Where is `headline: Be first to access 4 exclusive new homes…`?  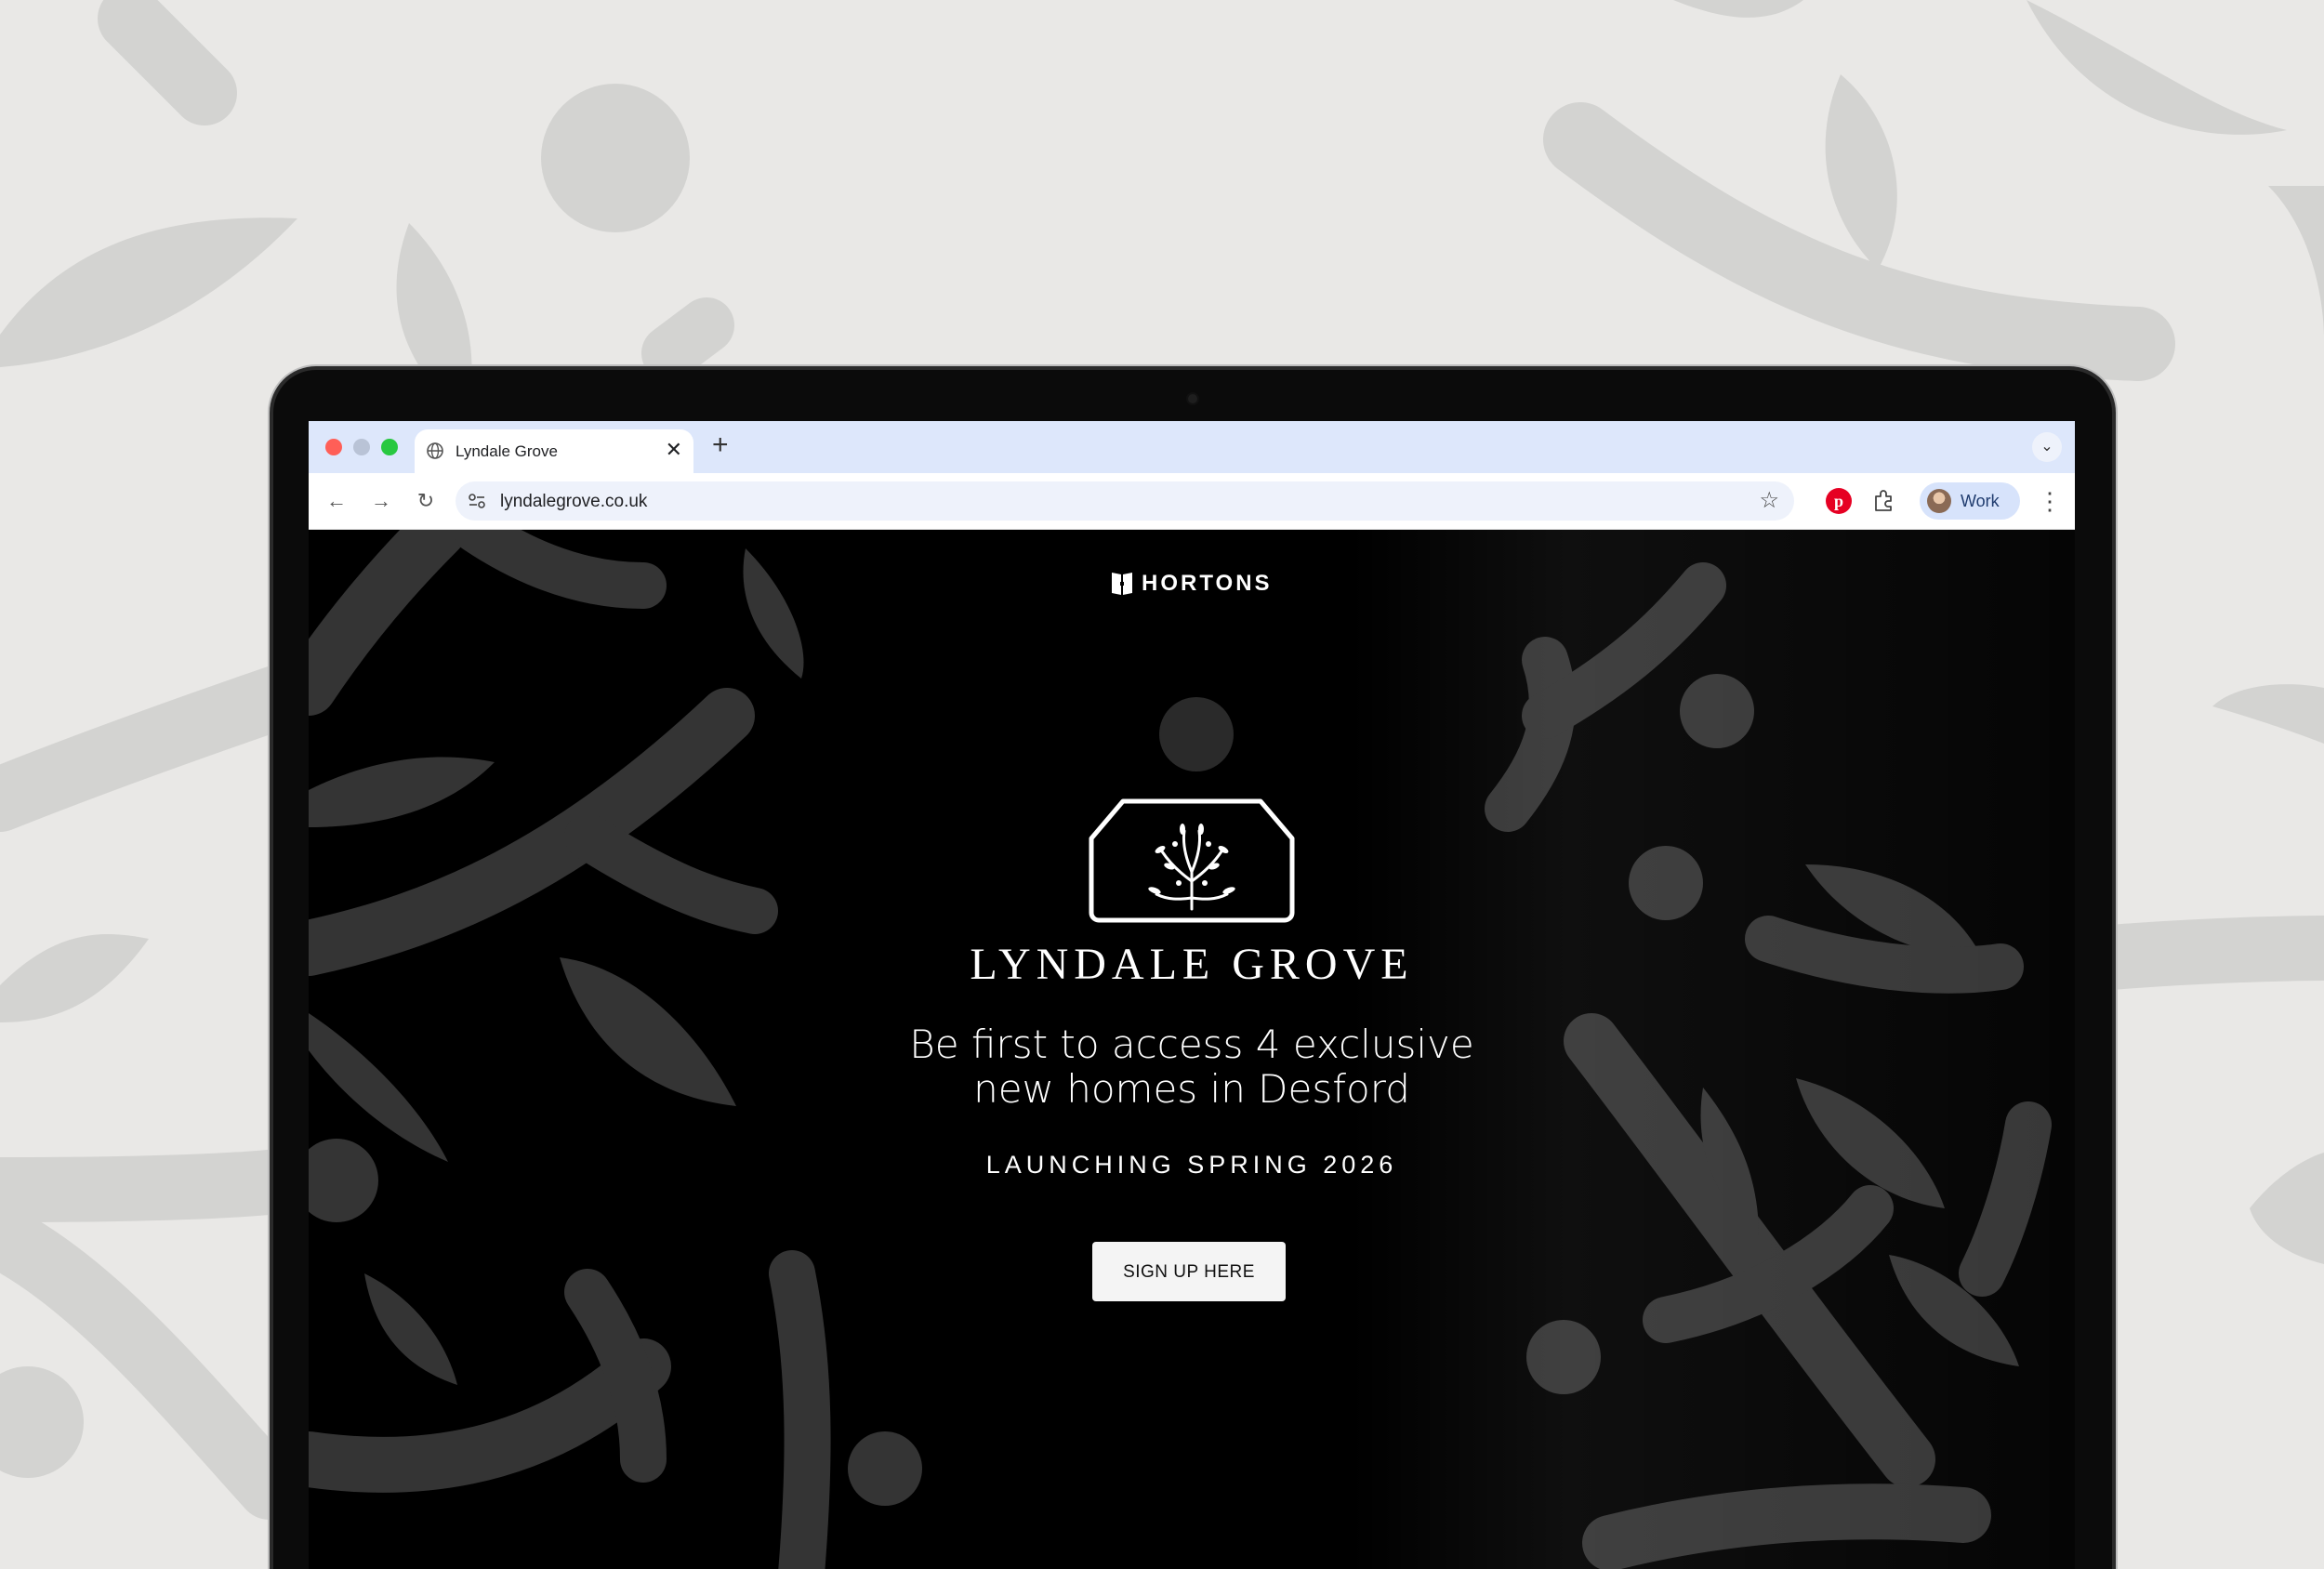
headline: Be first to access 4 exclusive new homes… is located at coordinates (1192, 1067).